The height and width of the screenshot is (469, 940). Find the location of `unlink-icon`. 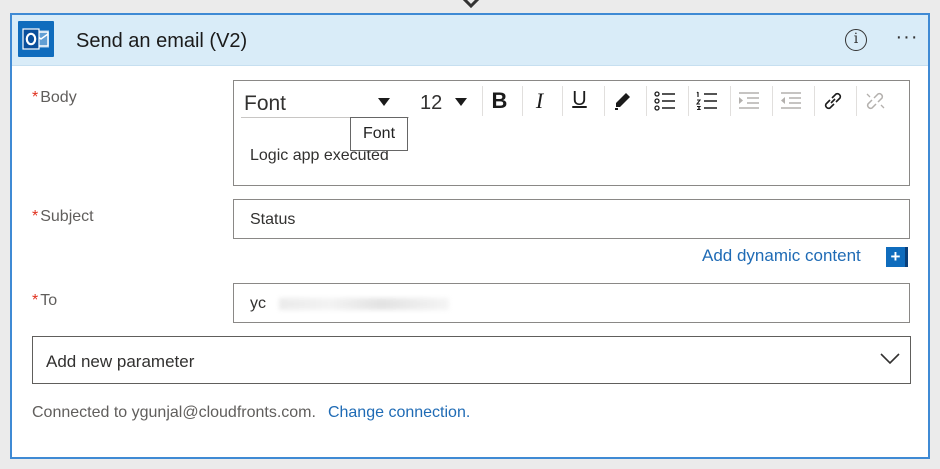

unlink-icon is located at coordinates (875, 101).